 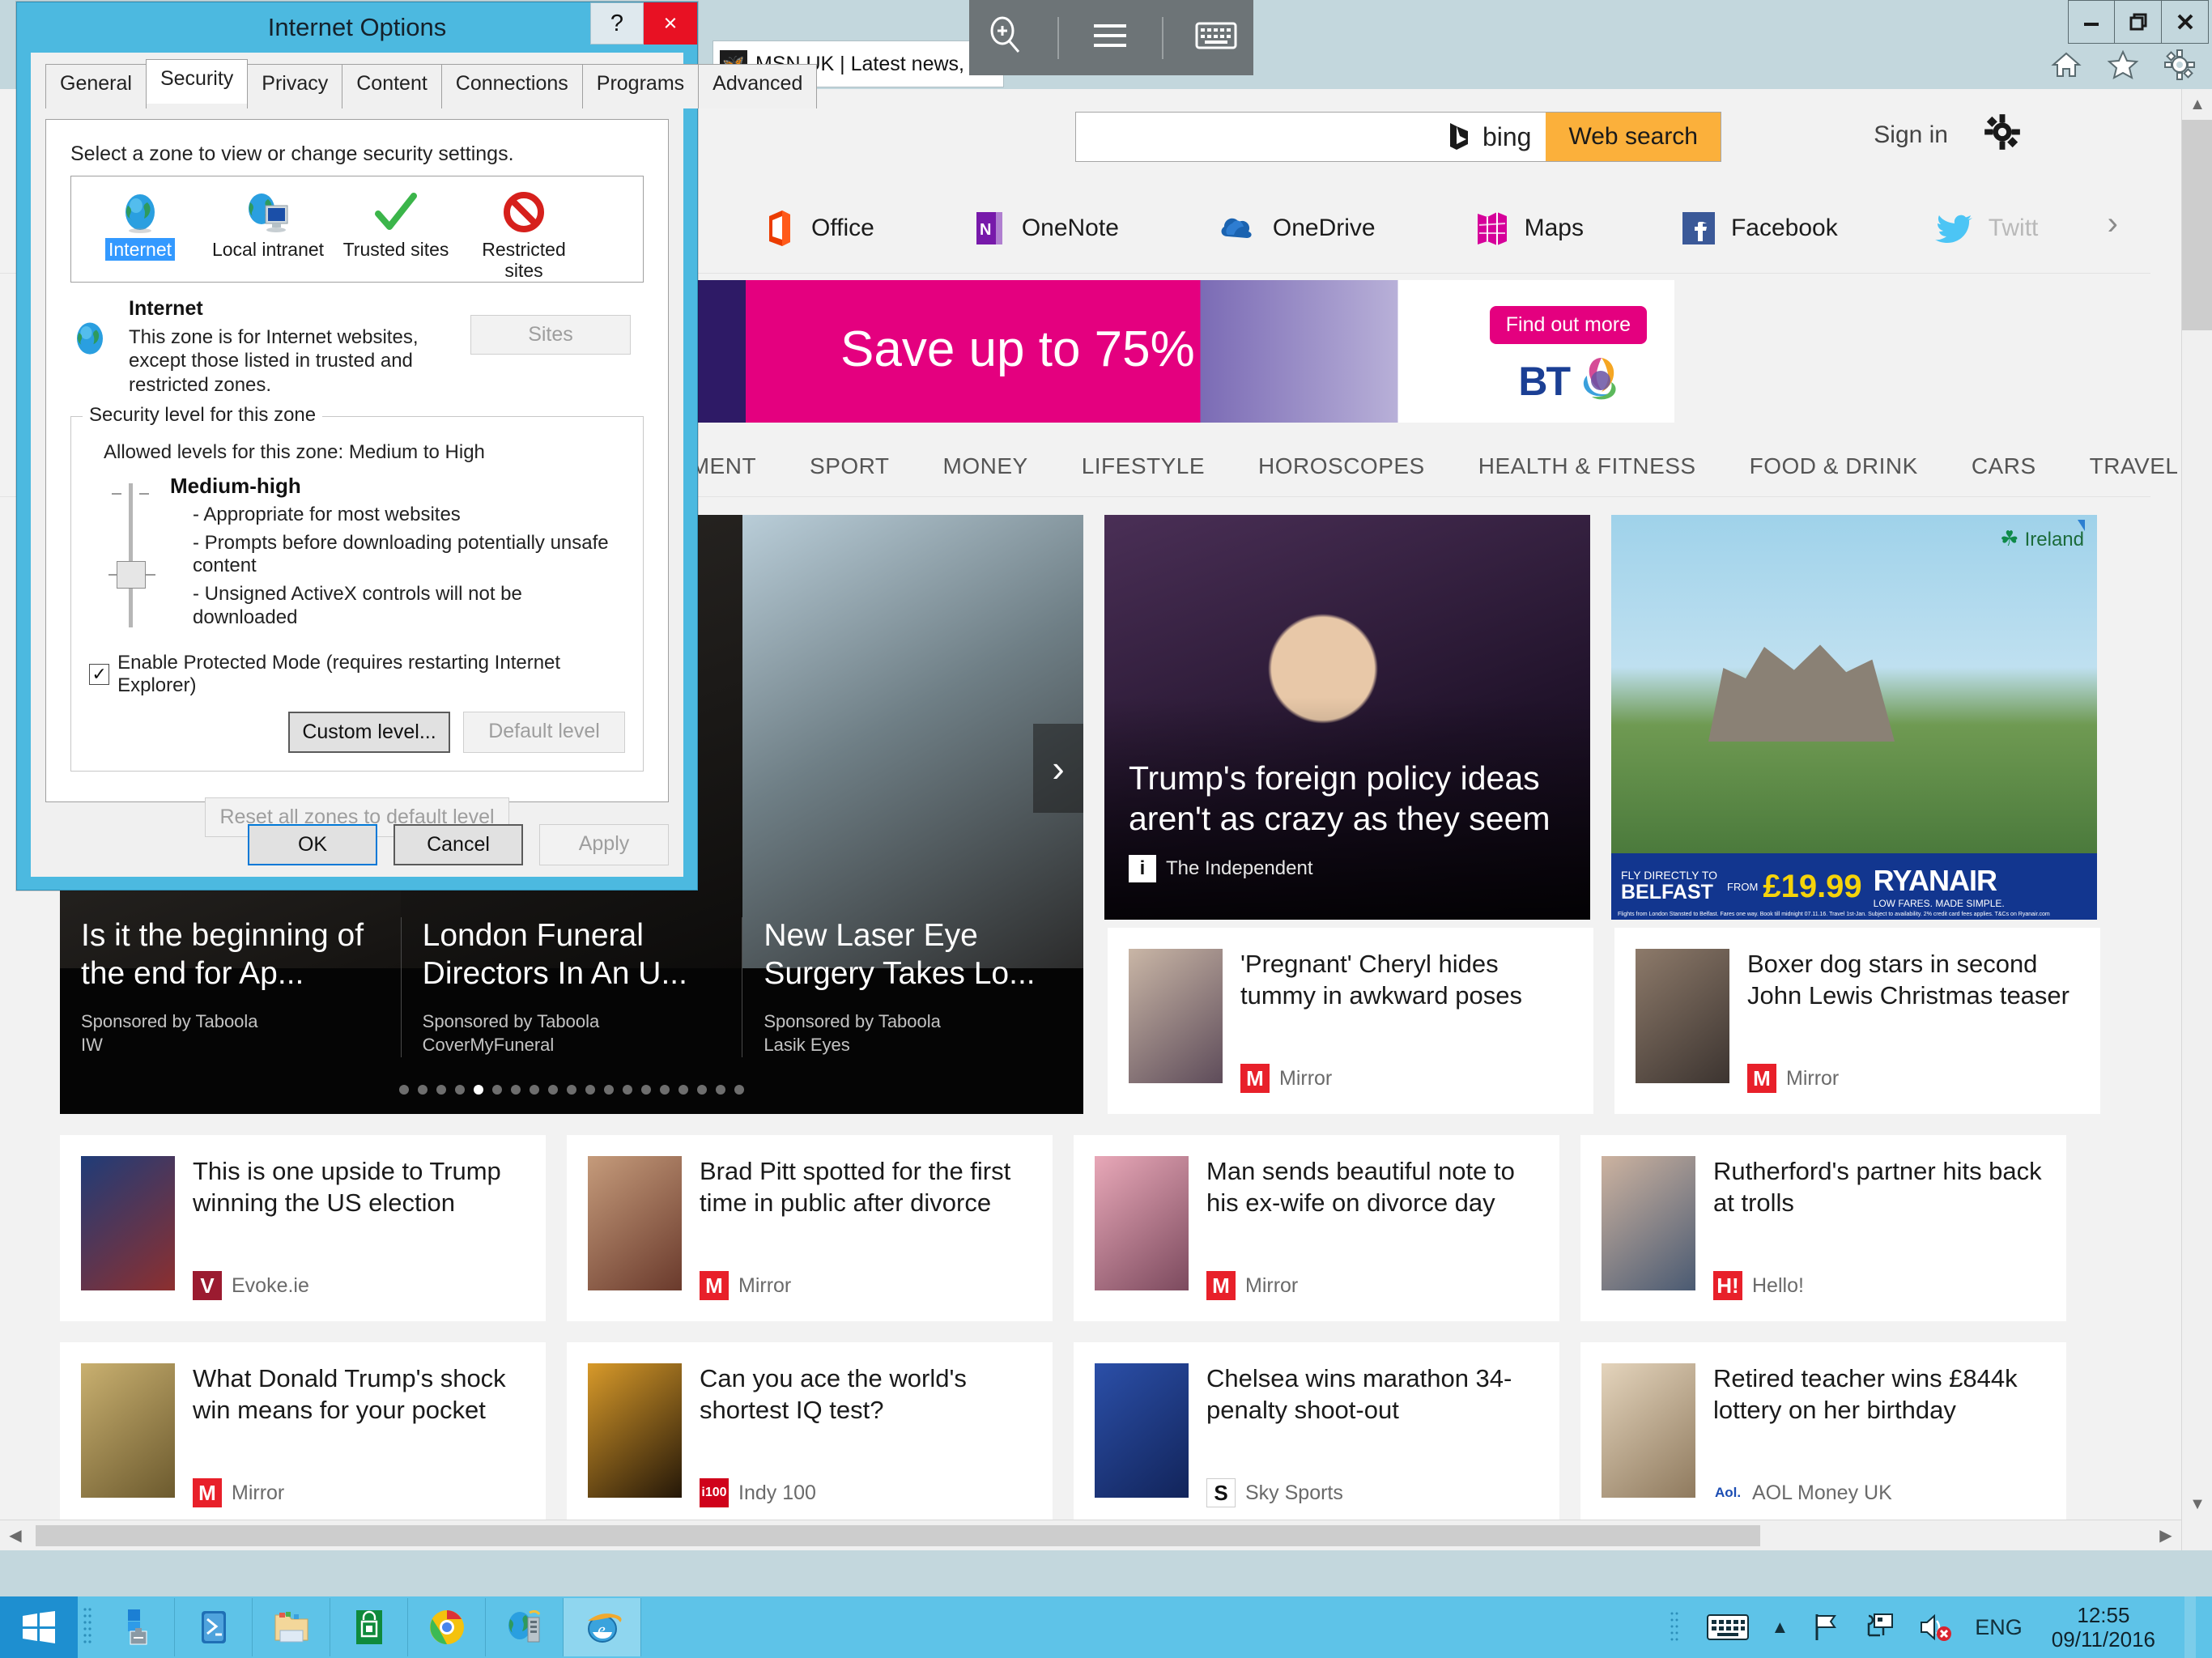 What do you see at coordinates (1780, 1627) in the screenshot?
I see `tray-chevron-icon: ▲` at bounding box center [1780, 1627].